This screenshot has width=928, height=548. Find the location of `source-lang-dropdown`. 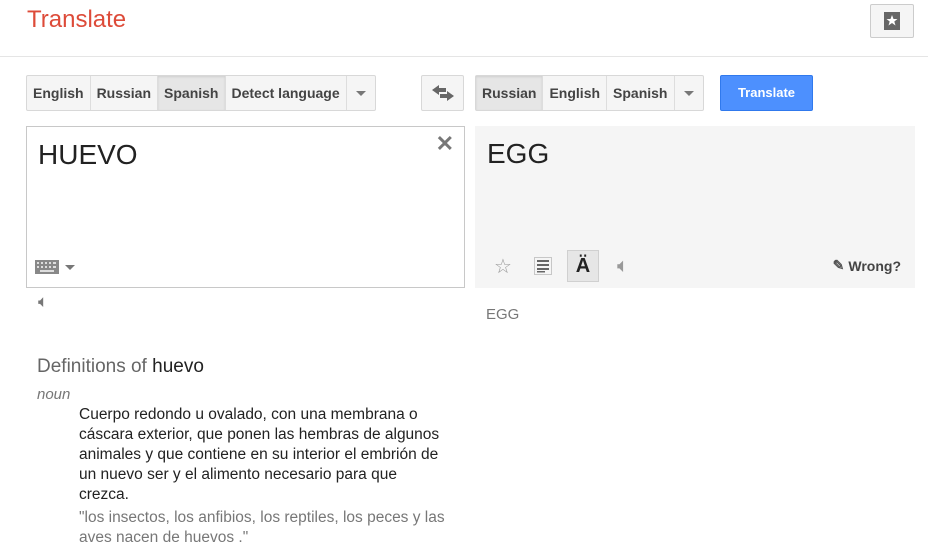

source-lang-dropdown is located at coordinates (361, 93).